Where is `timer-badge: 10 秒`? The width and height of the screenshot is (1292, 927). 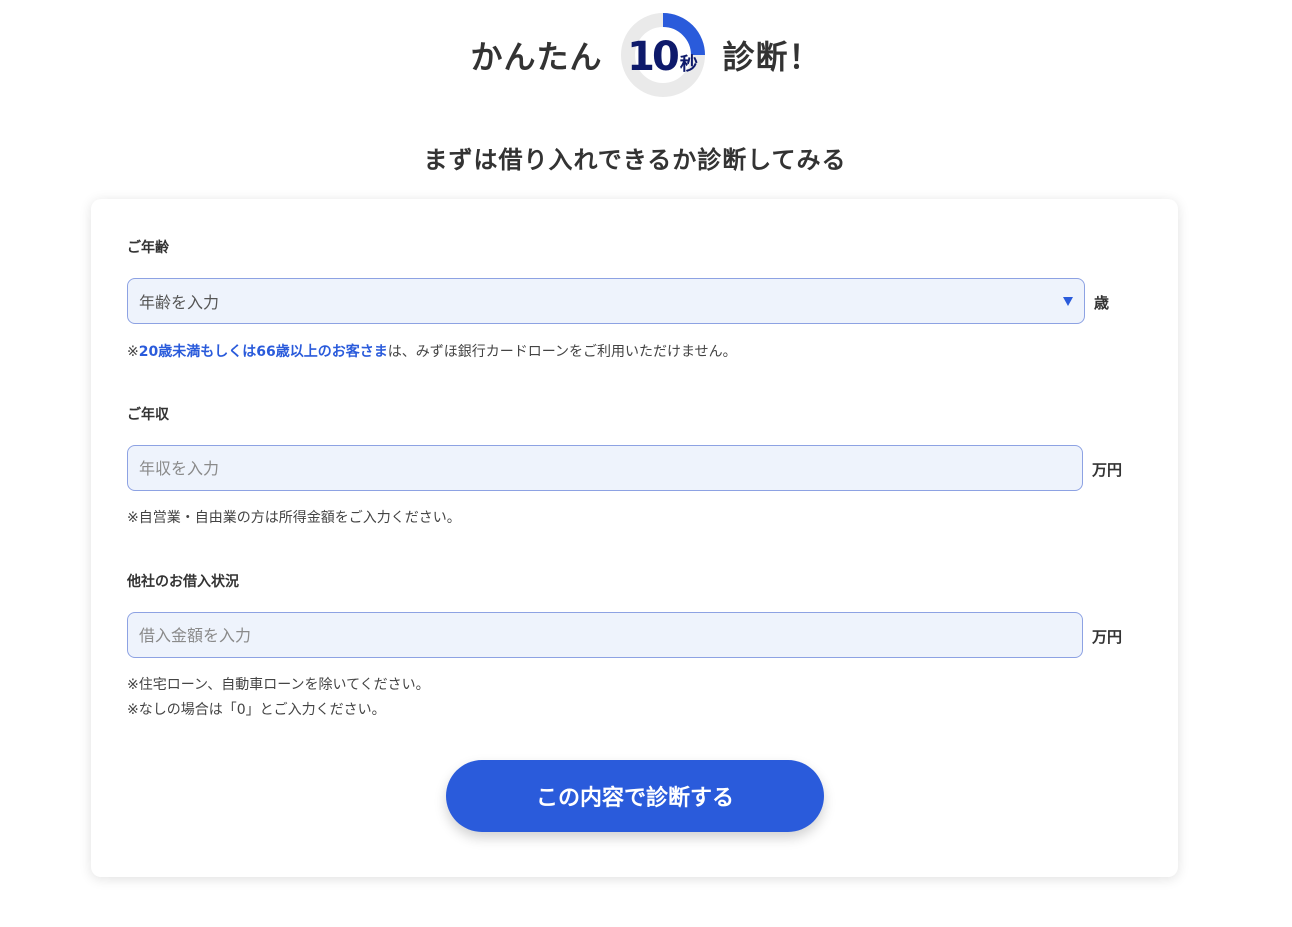 timer-badge: 10 秒 is located at coordinates (662, 55).